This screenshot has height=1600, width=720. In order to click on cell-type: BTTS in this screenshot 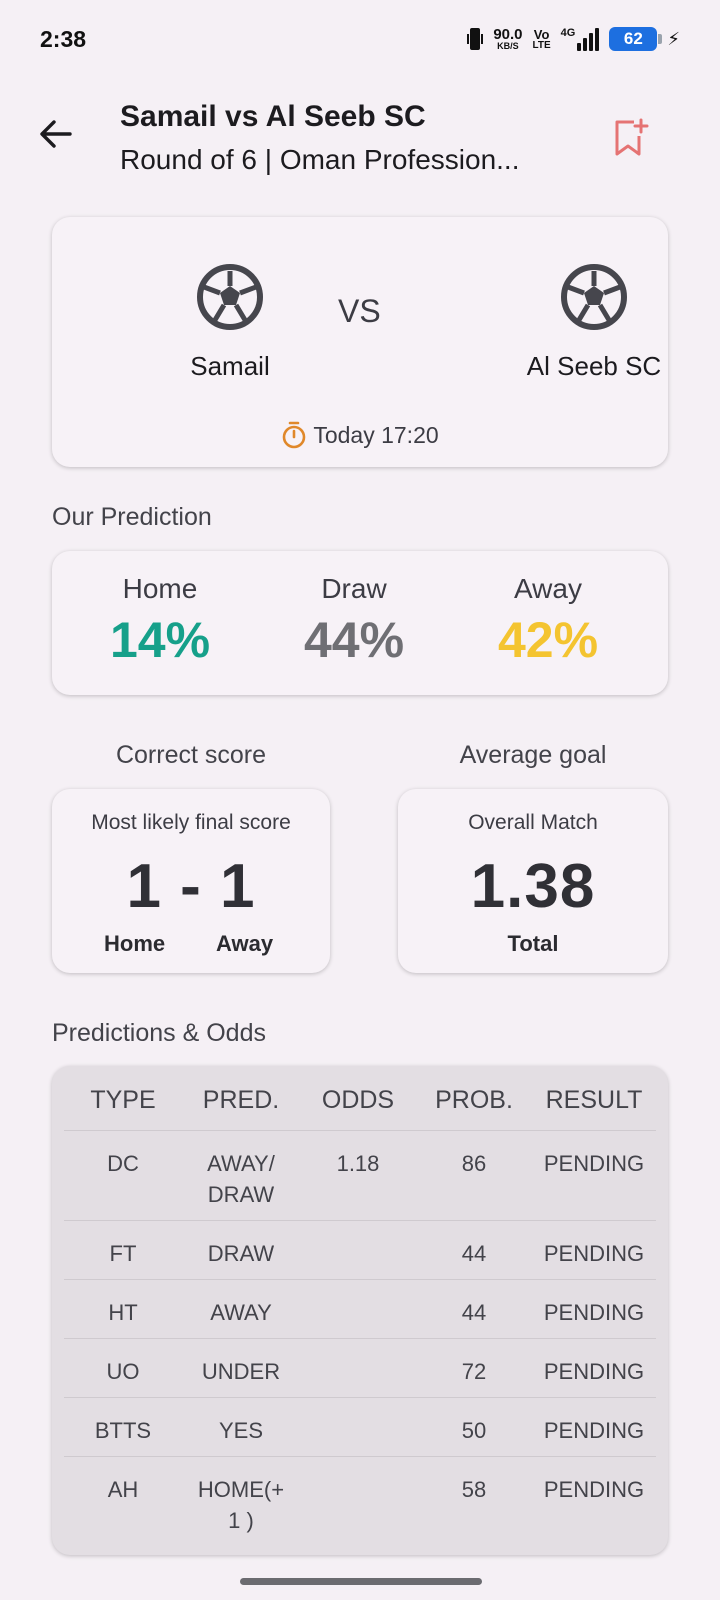, I will do `click(123, 1427)`.